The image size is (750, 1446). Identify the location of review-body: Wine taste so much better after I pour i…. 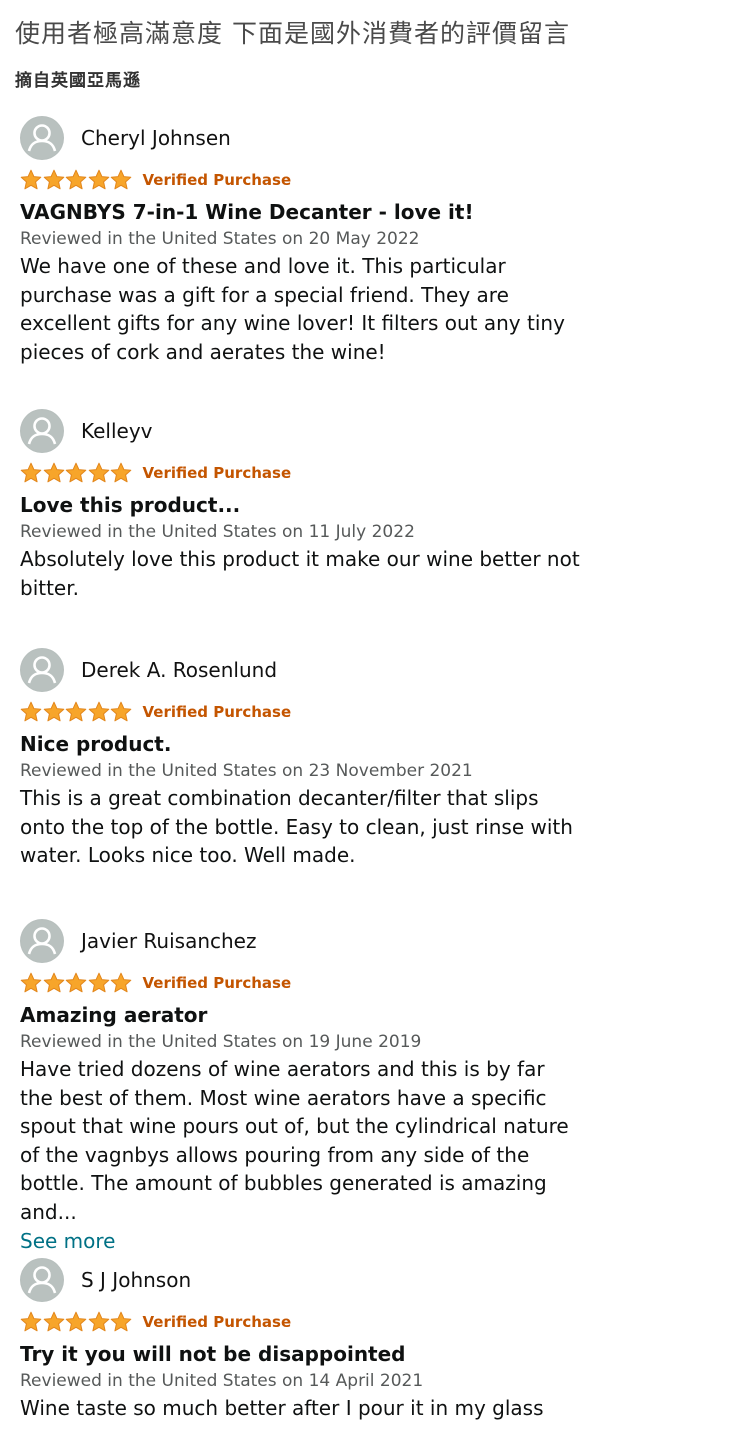
(282, 1408).